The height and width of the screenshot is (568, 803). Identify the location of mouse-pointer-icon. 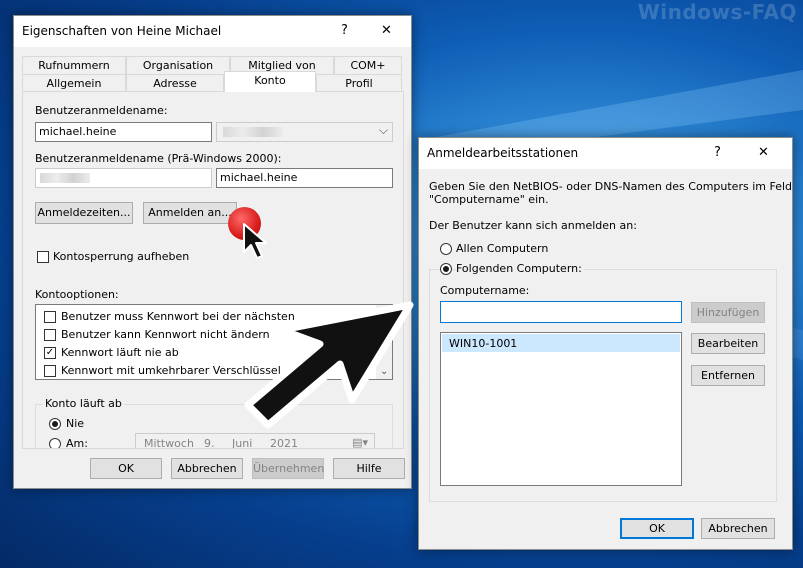
(255, 241).